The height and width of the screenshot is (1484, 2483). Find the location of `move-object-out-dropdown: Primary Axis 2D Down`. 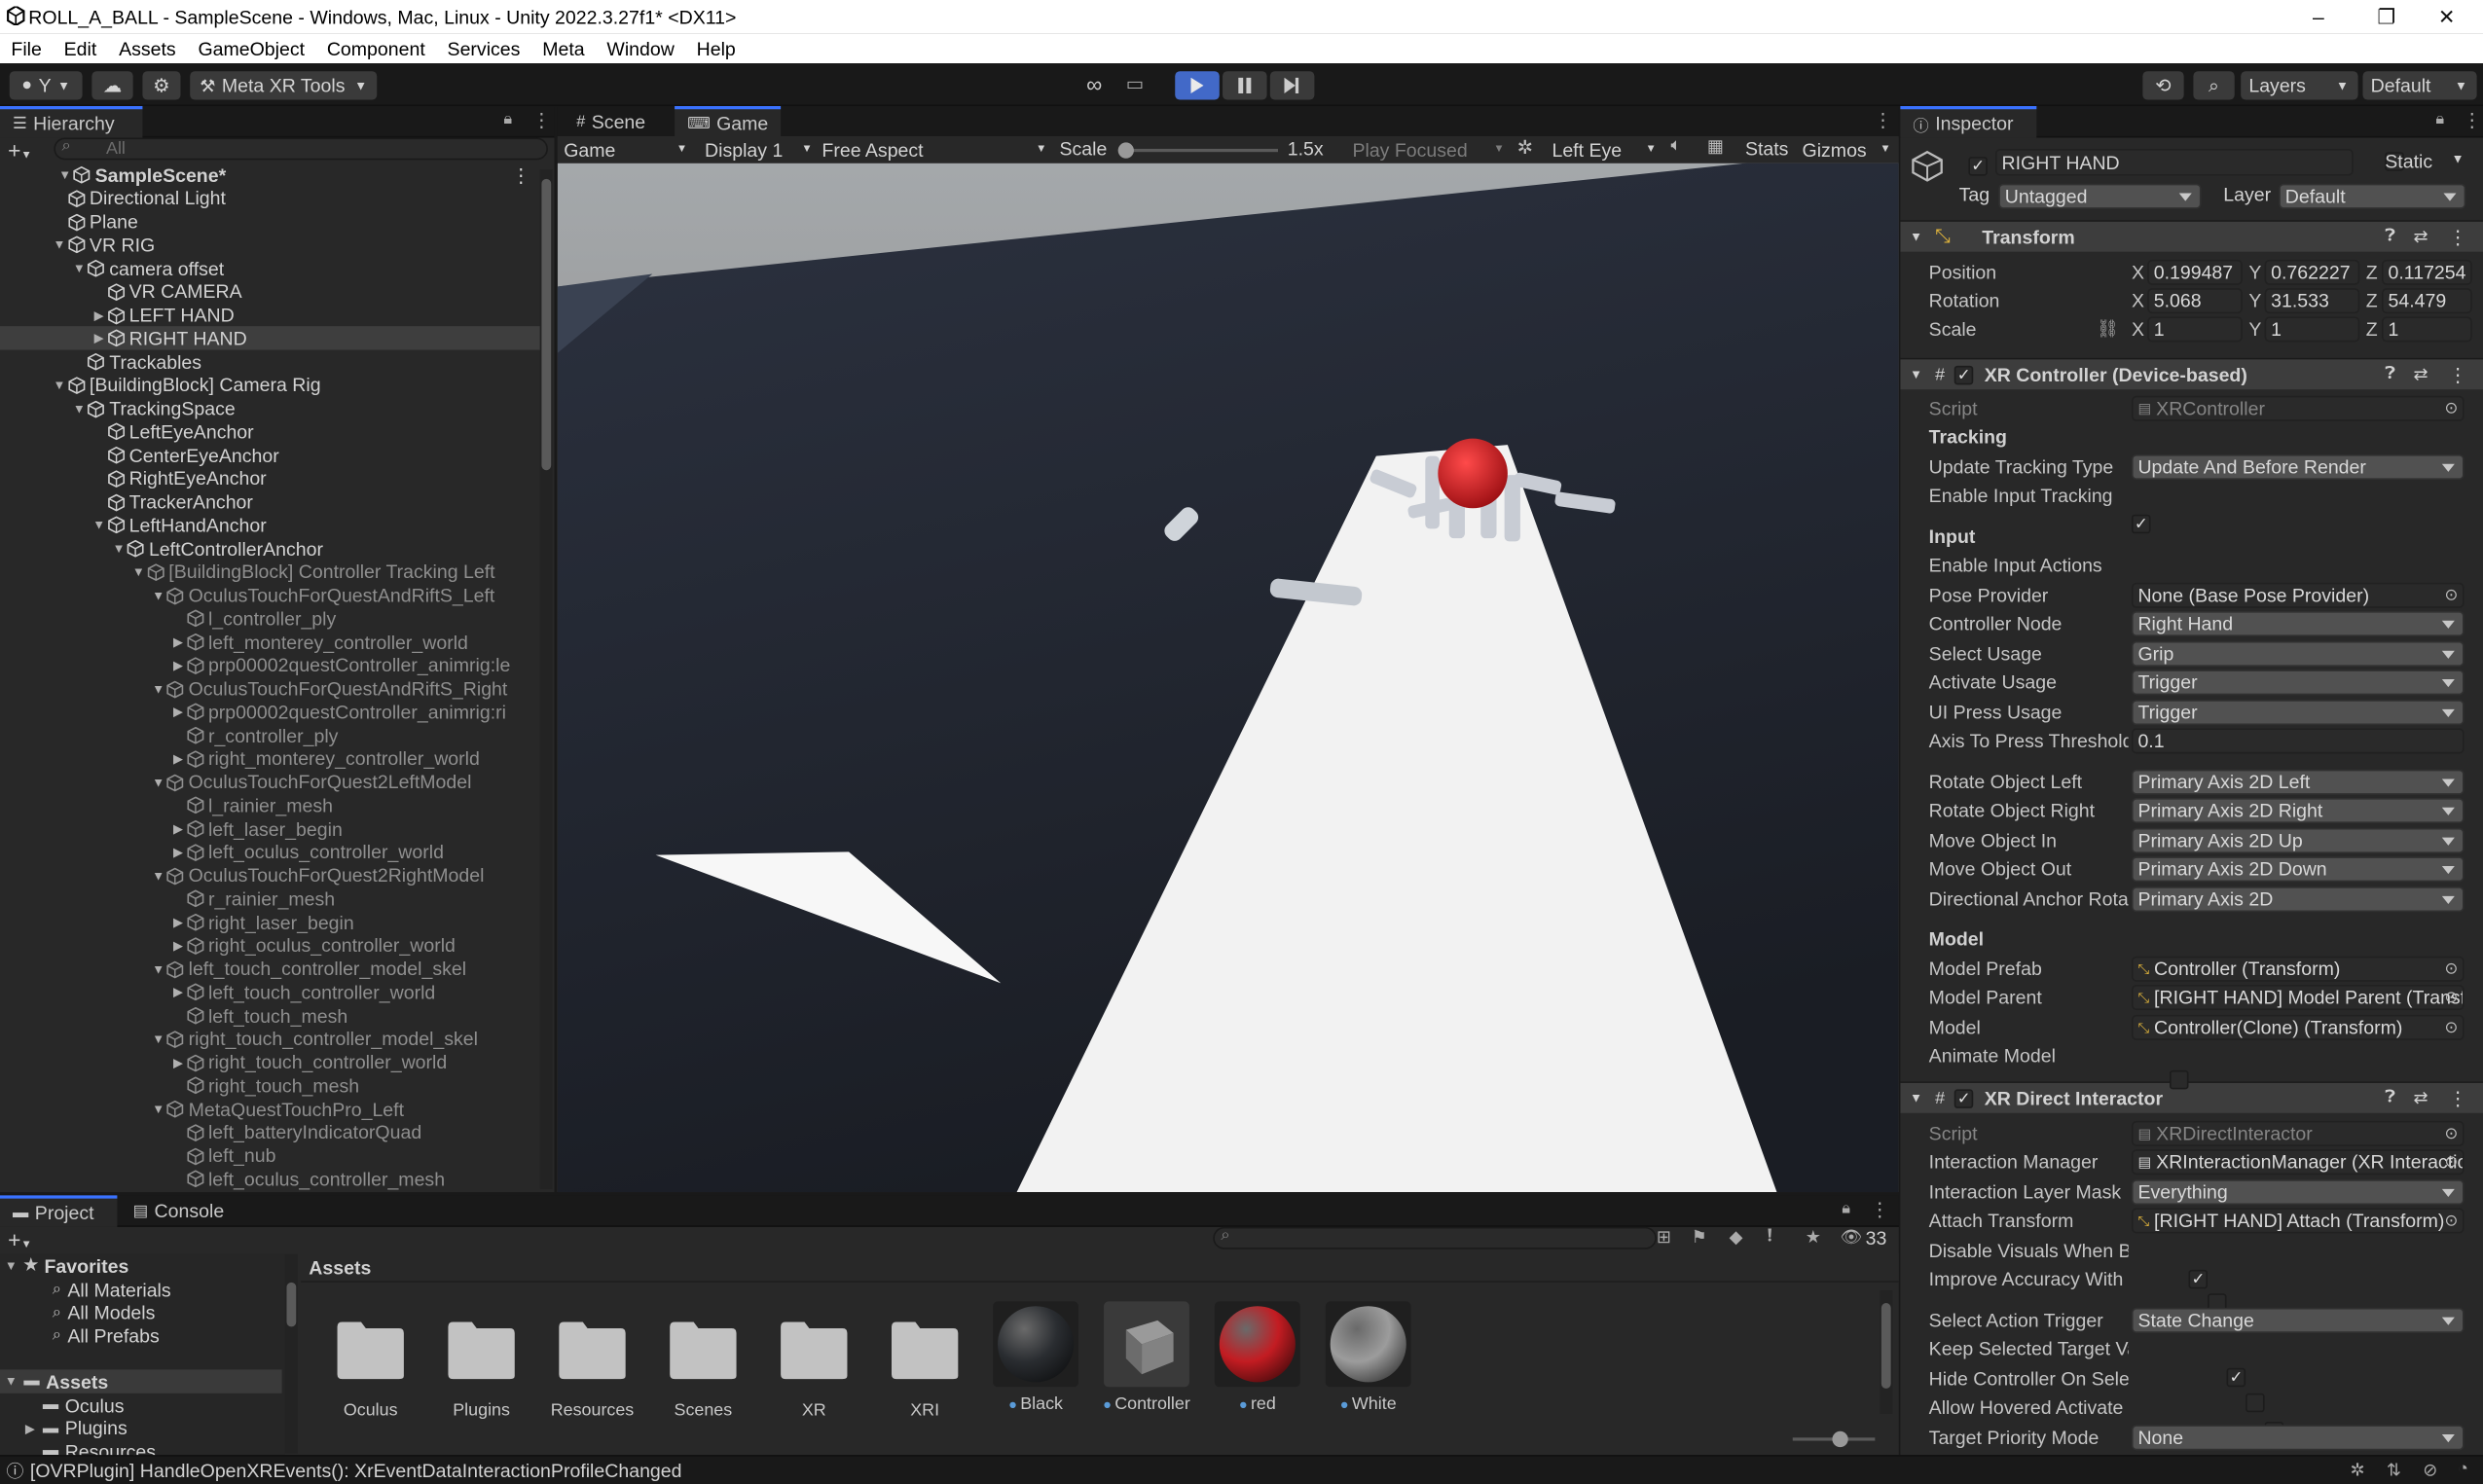

move-object-out-dropdown: Primary Axis 2D Down is located at coordinates (2298, 870).